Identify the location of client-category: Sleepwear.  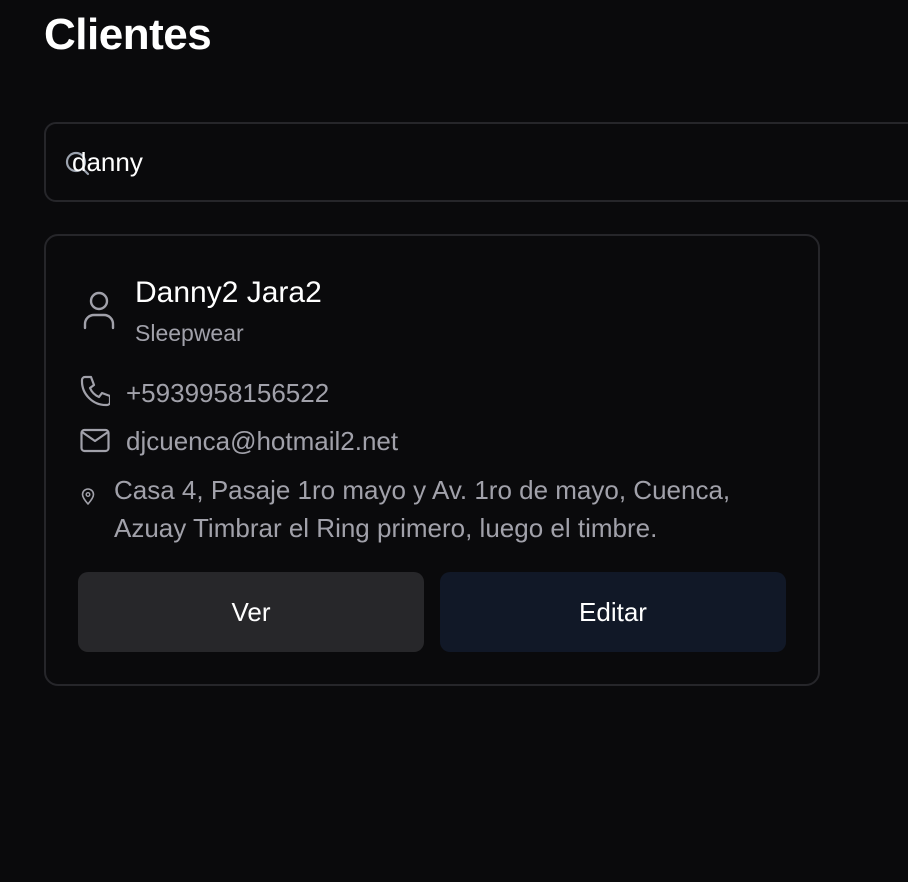
(189, 333).